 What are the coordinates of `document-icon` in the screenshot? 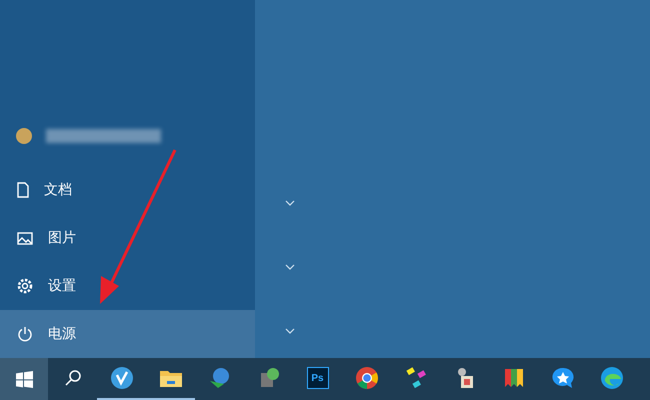 It's located at (23, 190).